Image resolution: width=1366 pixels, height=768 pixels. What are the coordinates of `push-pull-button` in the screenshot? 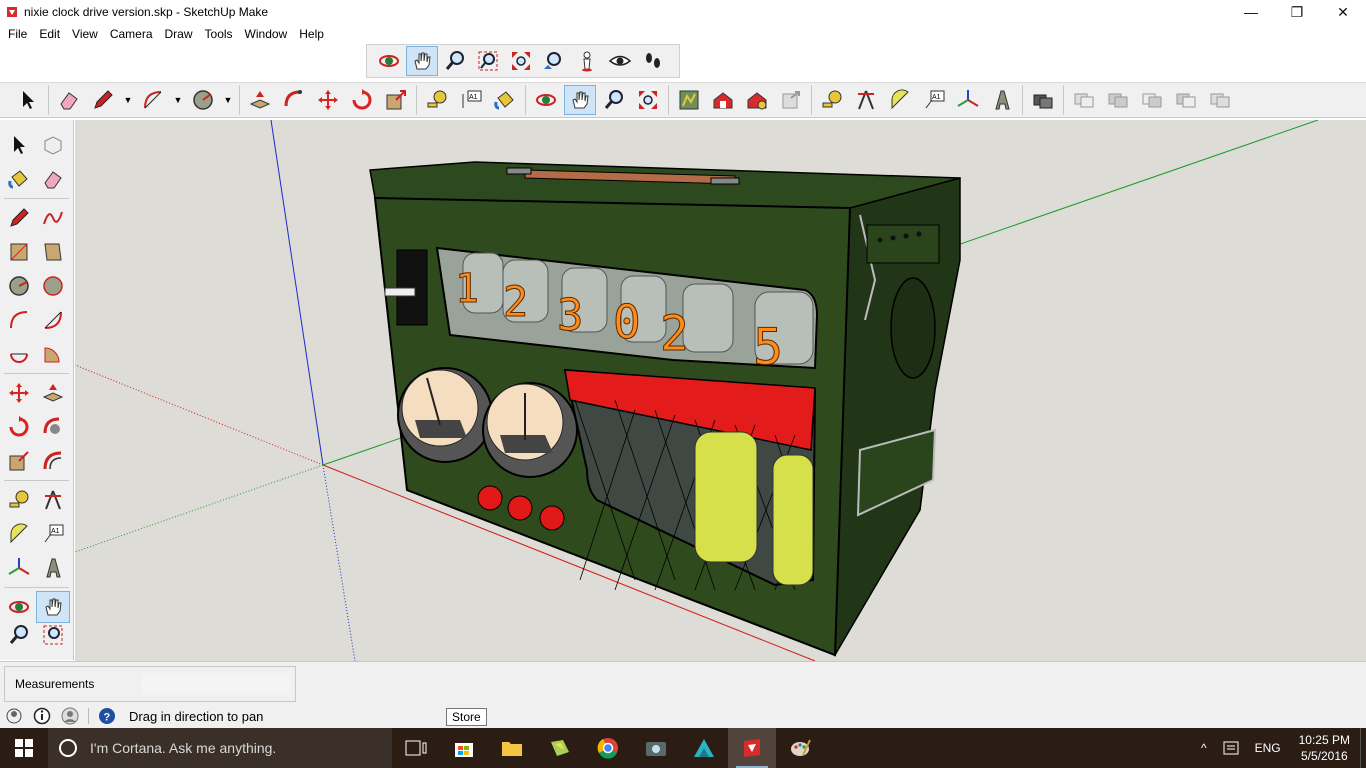 It's located at (260, 100).